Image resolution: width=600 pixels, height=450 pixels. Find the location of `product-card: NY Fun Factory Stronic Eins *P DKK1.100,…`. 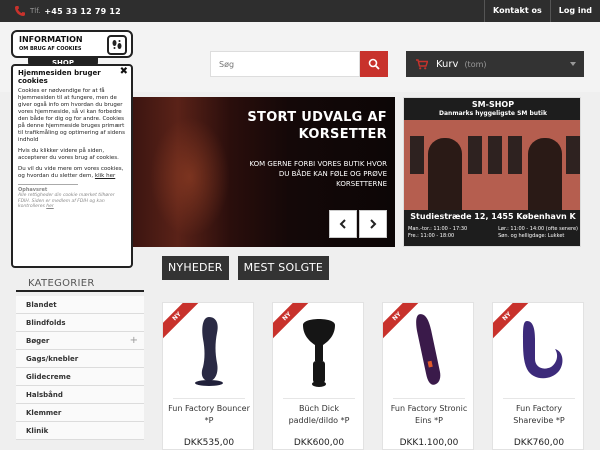

product-card: NY Fun Factory Stronic Eins *P DKK1.100,… is located at coordinates (428, 376).